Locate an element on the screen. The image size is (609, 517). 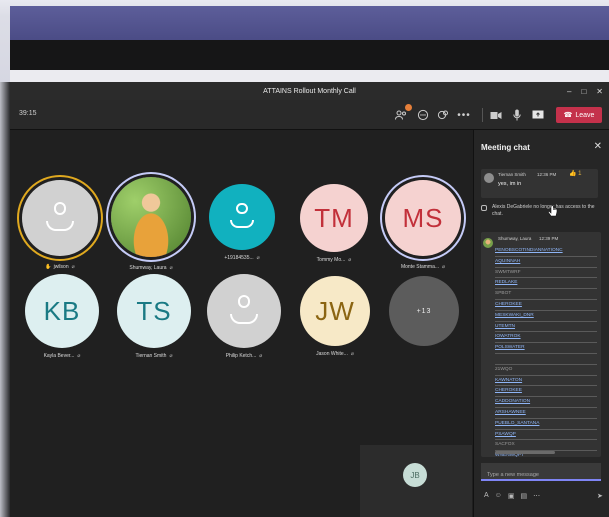
list-item: IOWATROK is located at coordinates (546, 338).